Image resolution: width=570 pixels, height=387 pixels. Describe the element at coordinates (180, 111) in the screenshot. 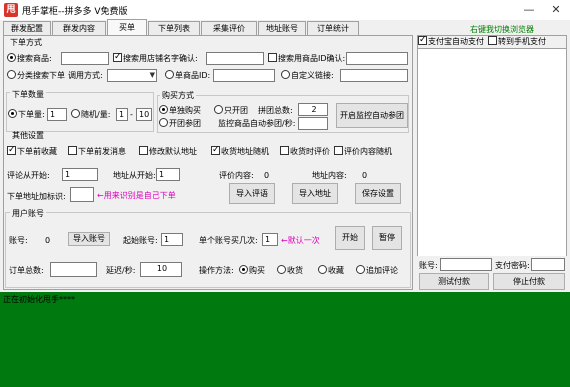

I see `single-buy-radio: 单独购买` at that location.